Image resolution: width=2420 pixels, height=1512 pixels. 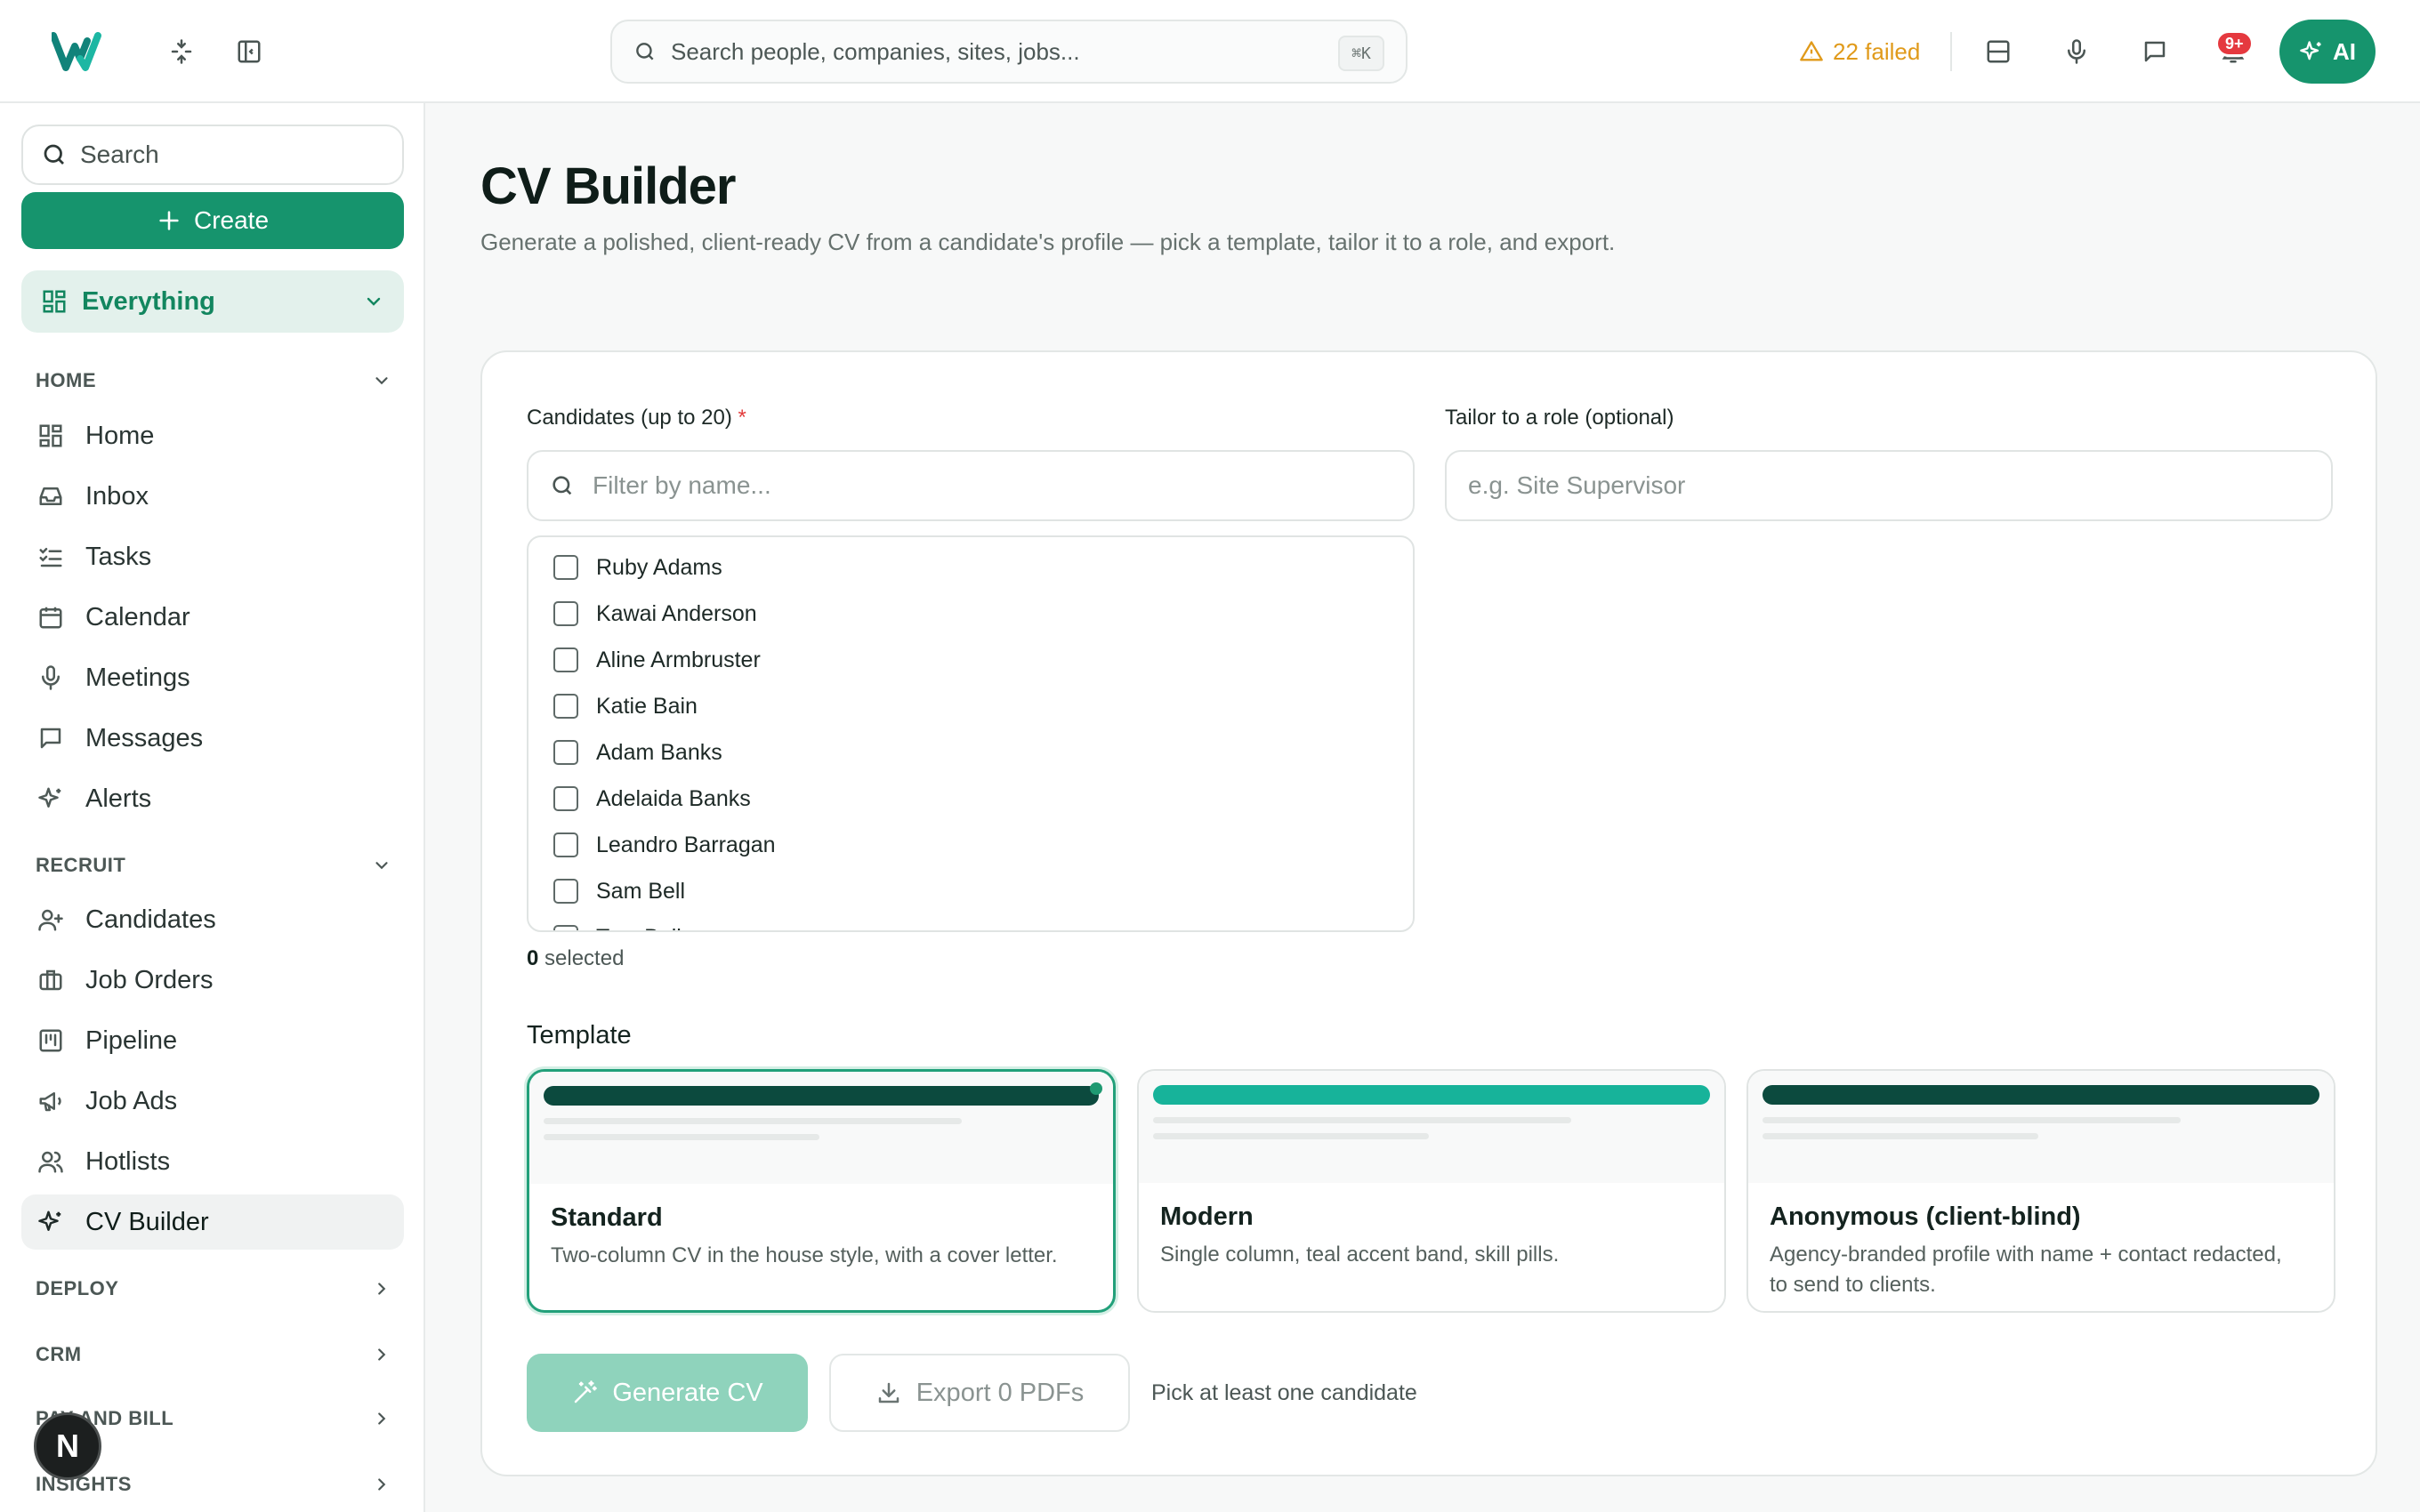 I want to click on candidate-row: Leandro Barragan, so click(x=664, y=845).